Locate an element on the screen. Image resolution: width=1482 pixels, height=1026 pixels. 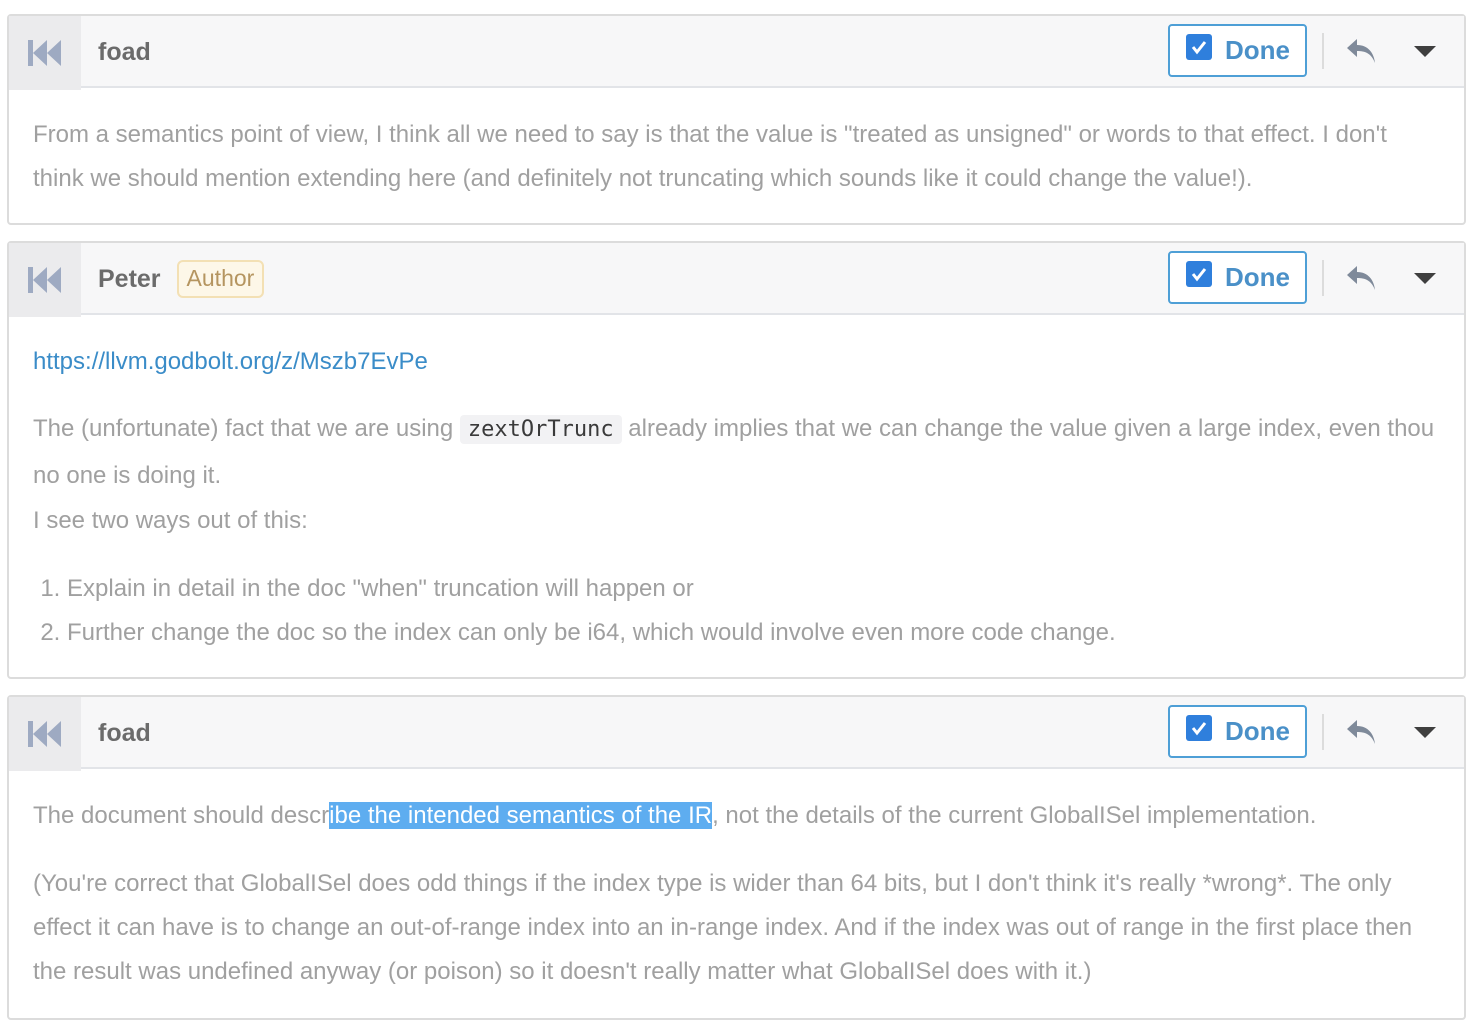
author-name: Peter is located at coordinates (129, 279).